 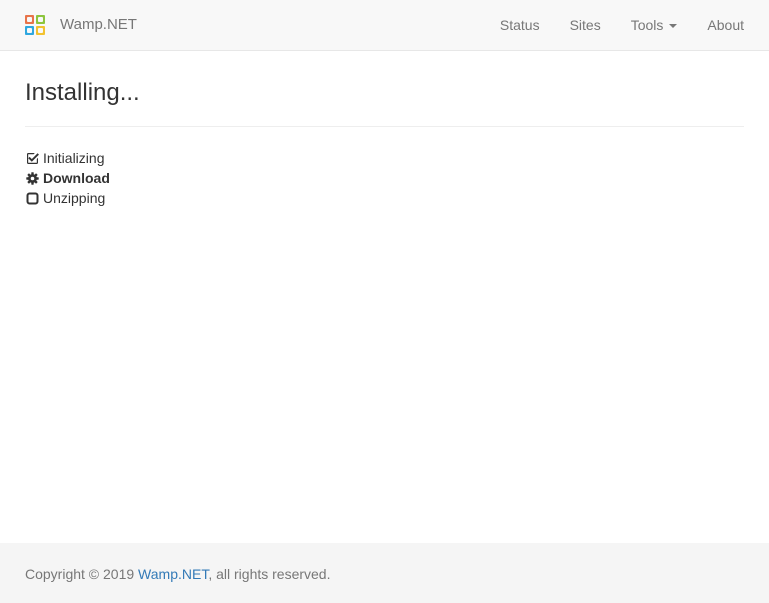 I want to click on copyright-prefix: Copyright © 2019, so click(x=82, y=574).